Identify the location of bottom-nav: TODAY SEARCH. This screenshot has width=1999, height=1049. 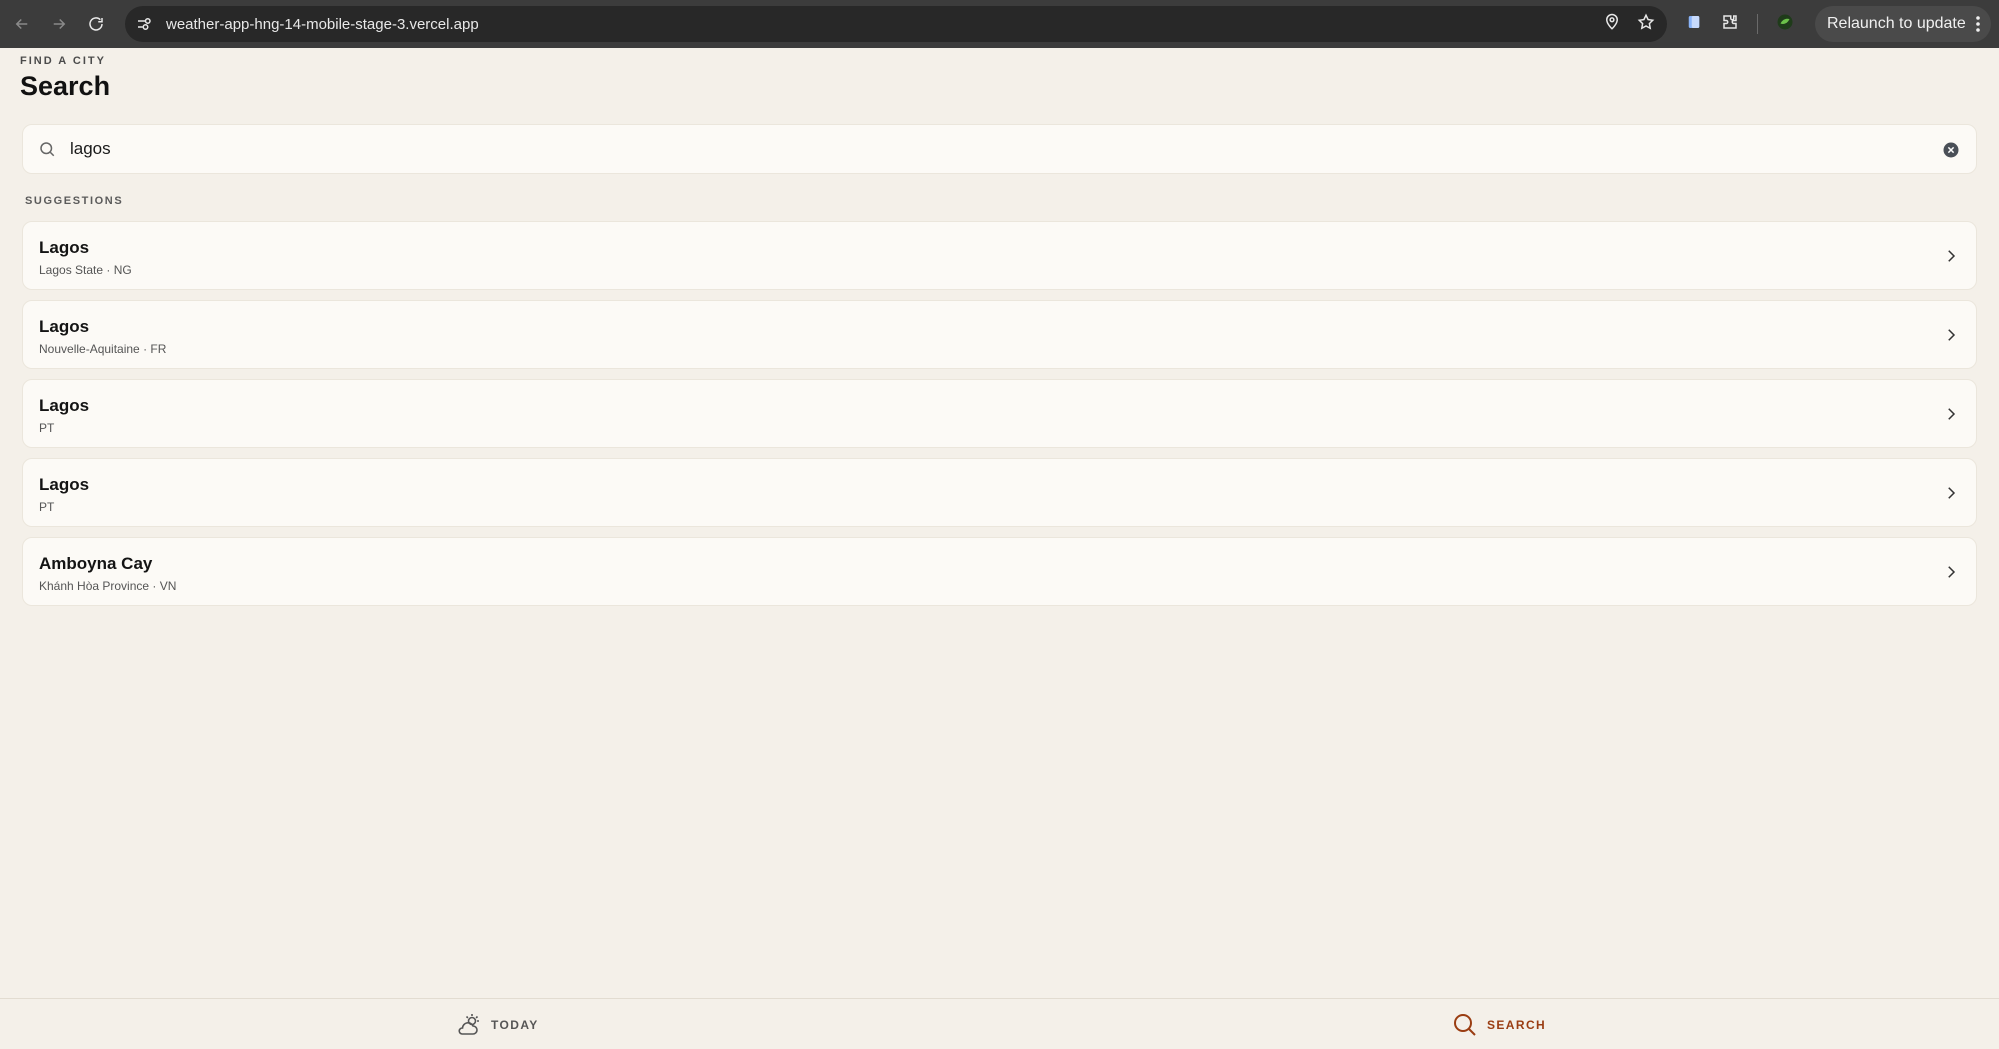
(999, 1023).